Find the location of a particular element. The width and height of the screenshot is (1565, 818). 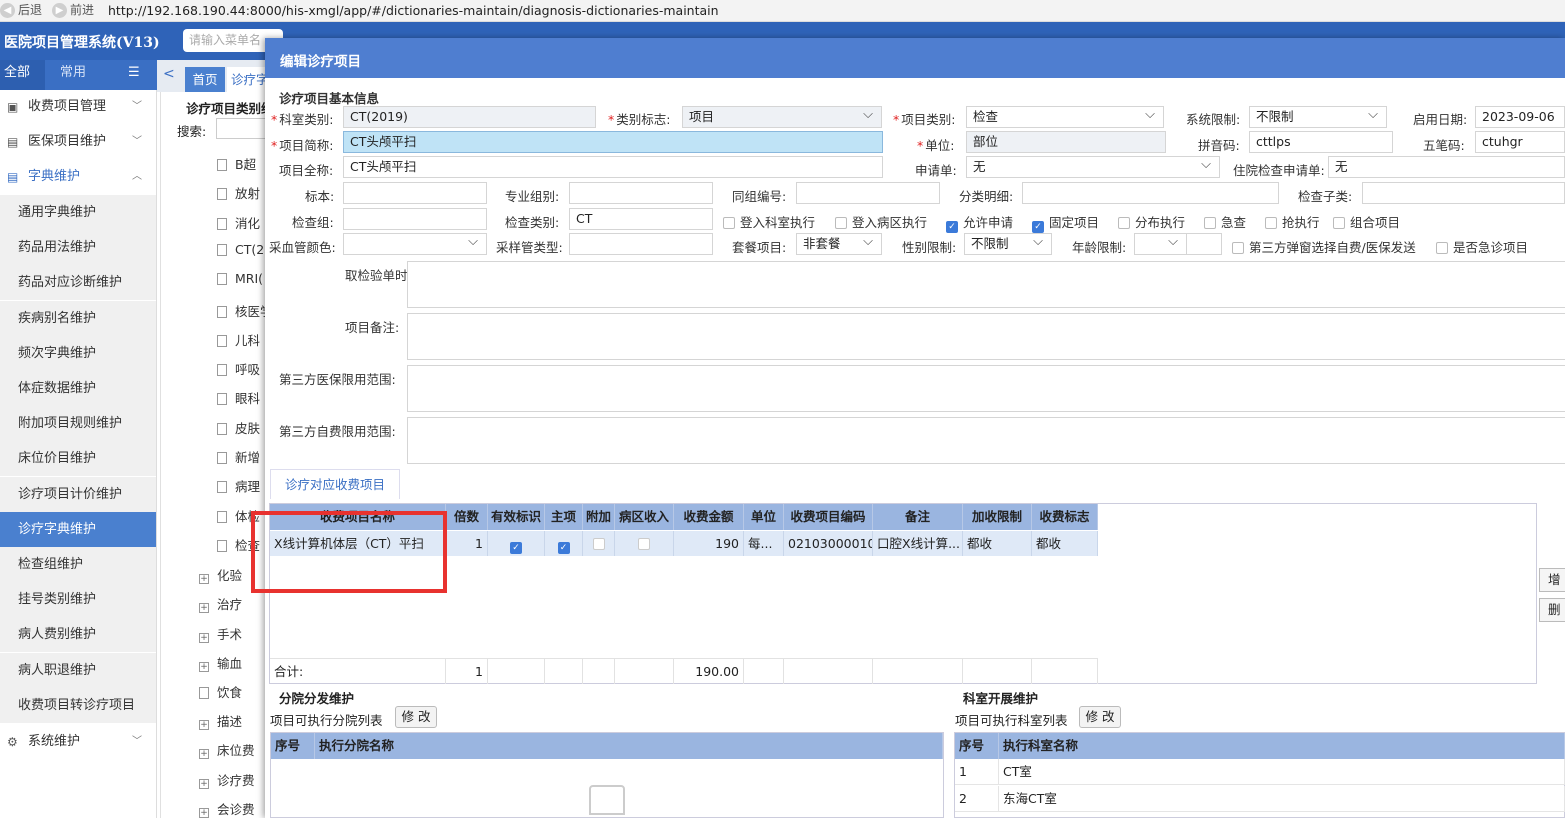

full-name-field: CT头颅平扫 is located at coordinates (613, 167).